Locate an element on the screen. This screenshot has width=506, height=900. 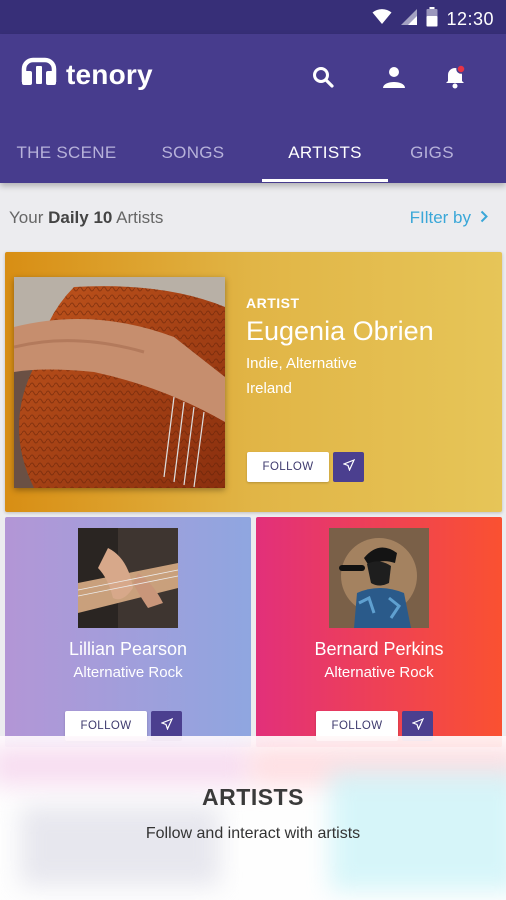
featured-artist-name: Eugenia Obrien is located at coordinates (340, 331).